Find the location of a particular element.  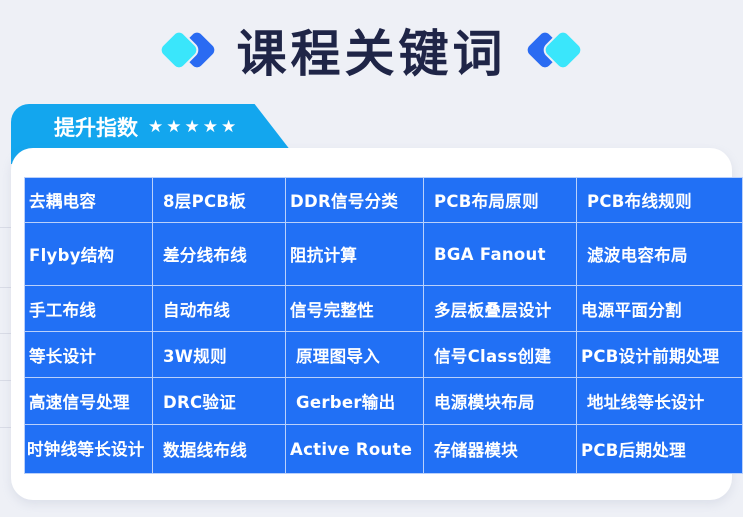

table-row: 等长设计 3W规则 原理图导入 信号Class创建 PCB设计前期处理 is located at coordinates (383, 354).